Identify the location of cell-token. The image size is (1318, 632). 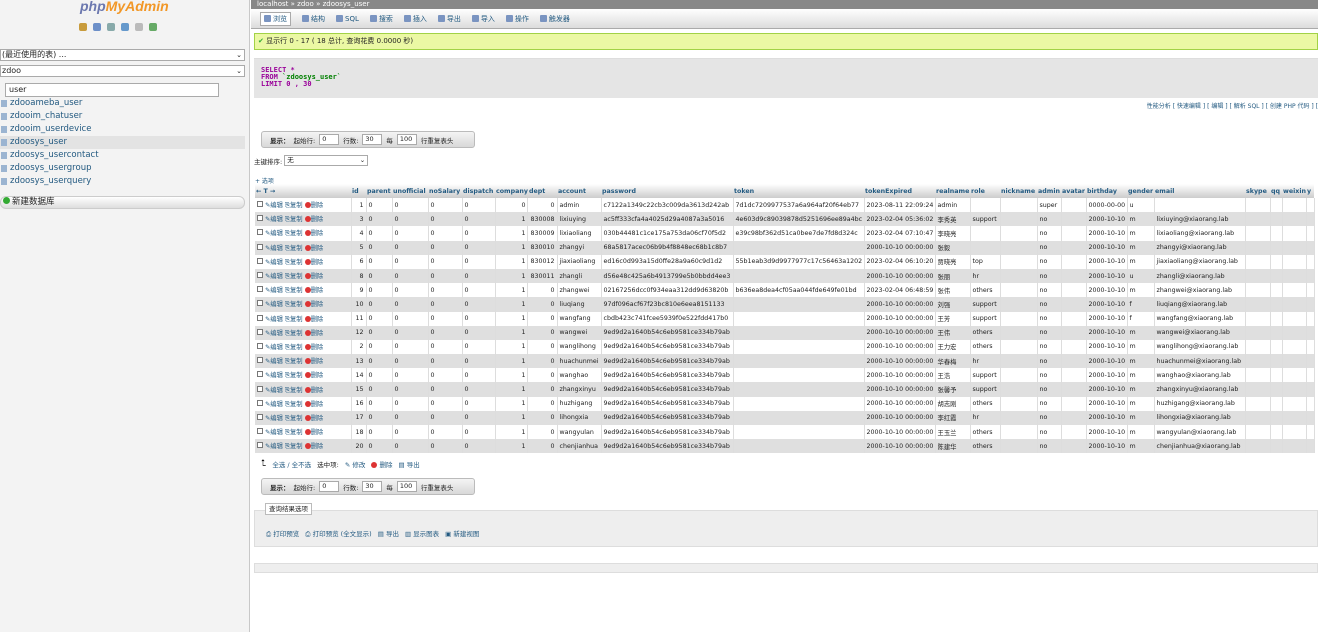
(799, 276).